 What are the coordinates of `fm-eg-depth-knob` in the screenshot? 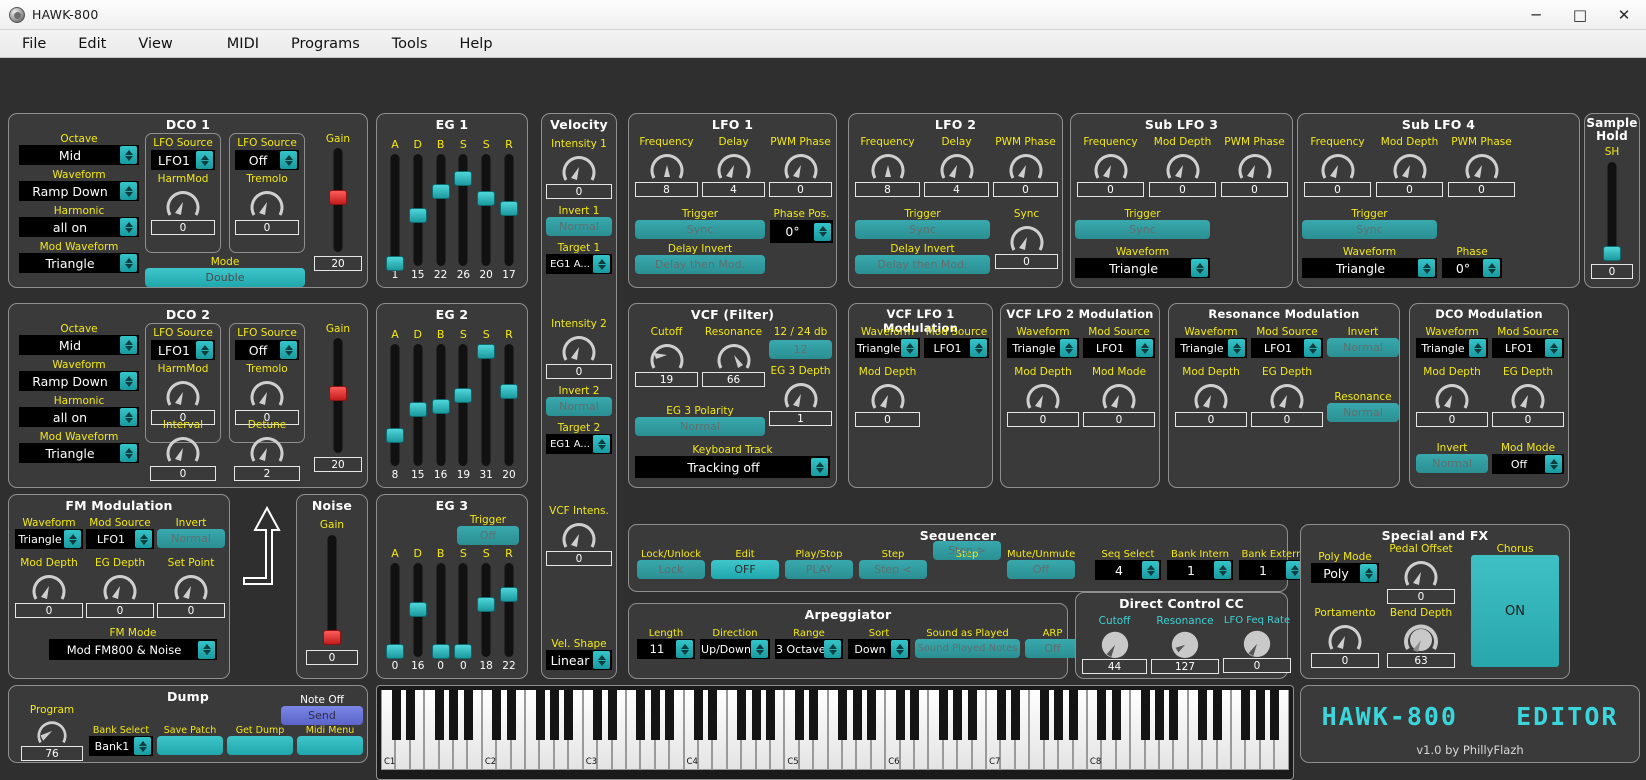 It's located at (120, 586).